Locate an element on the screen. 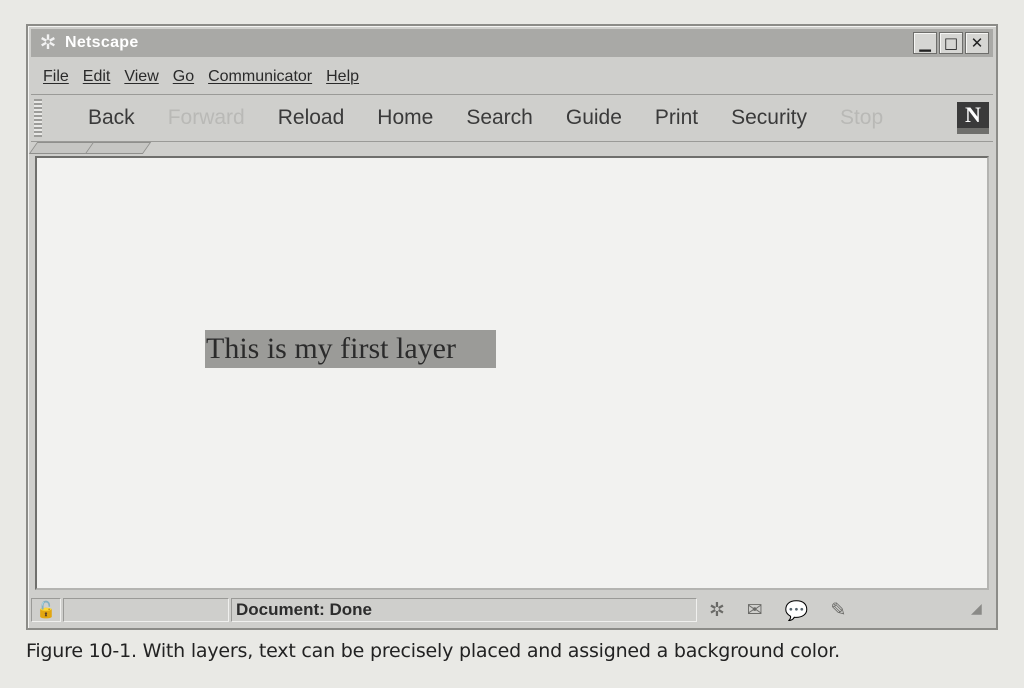 The width and height of the screenshot is (1024, 688). menu-communicator: Communicator is located at coordinates (262, 77).